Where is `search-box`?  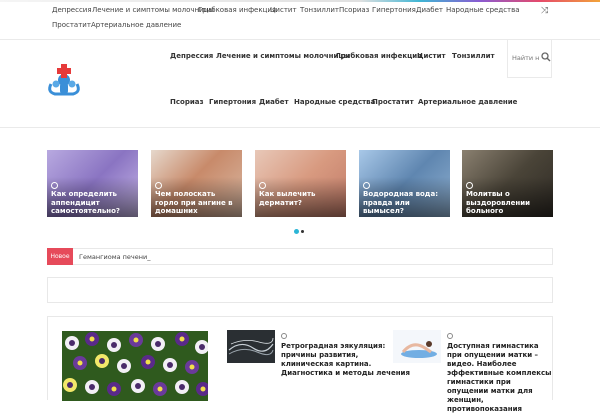 search-box is located at coordinates (529, 59).